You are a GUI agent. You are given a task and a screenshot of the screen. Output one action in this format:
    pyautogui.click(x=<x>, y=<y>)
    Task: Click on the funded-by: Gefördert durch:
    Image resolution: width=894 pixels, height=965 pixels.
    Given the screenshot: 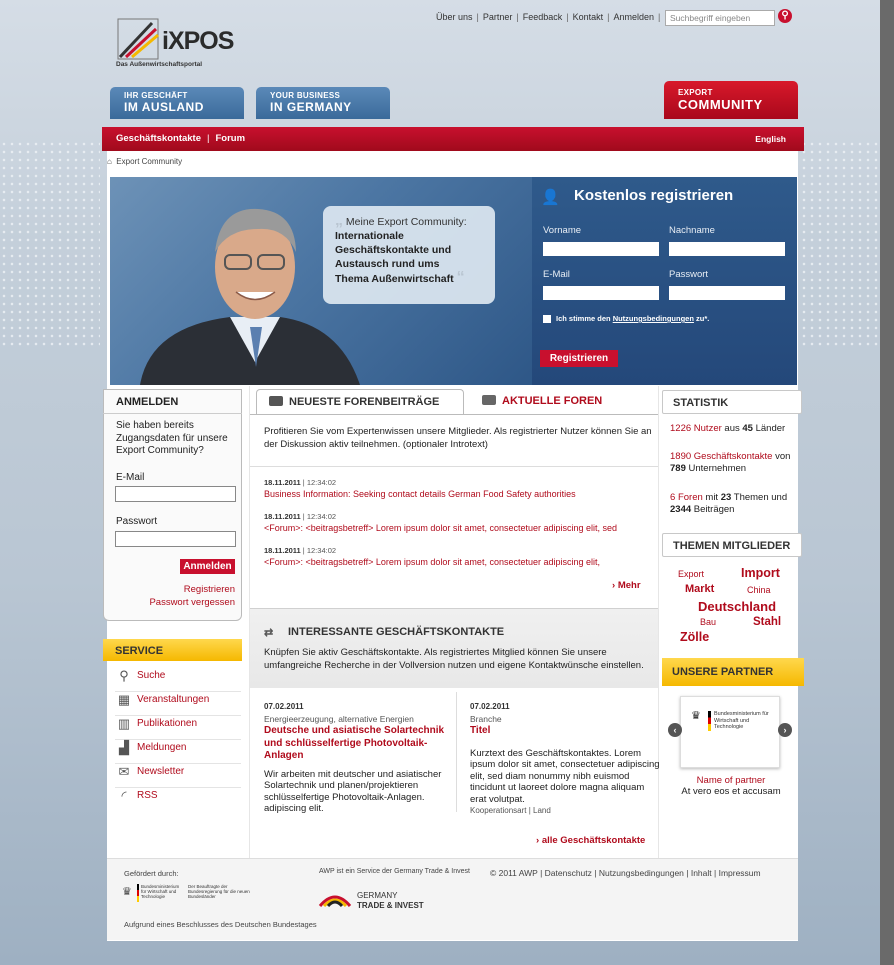 What is the action you would take?
    pyautogui.click(x=151, y=873)
    